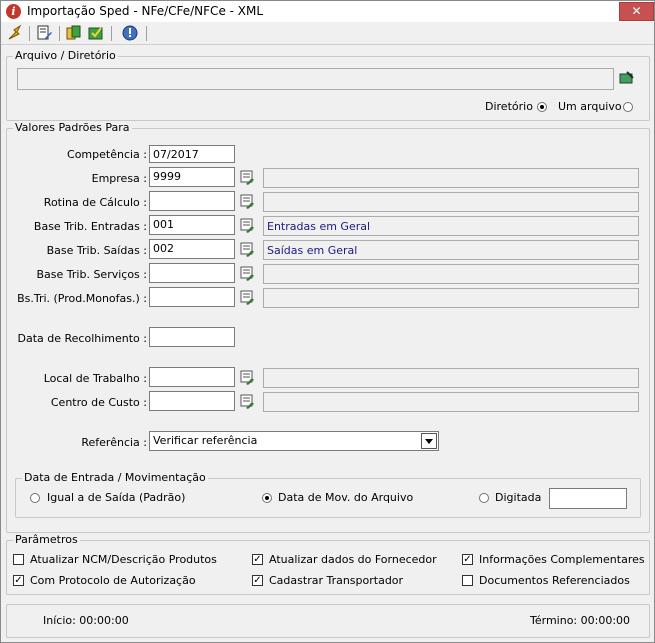 The width and height of the screenshot is (655, 643). What do you see at coordinates (192, 154) in the screenshot?
I see `competencia-input: 07/2017` at bounding box center [192, 154].